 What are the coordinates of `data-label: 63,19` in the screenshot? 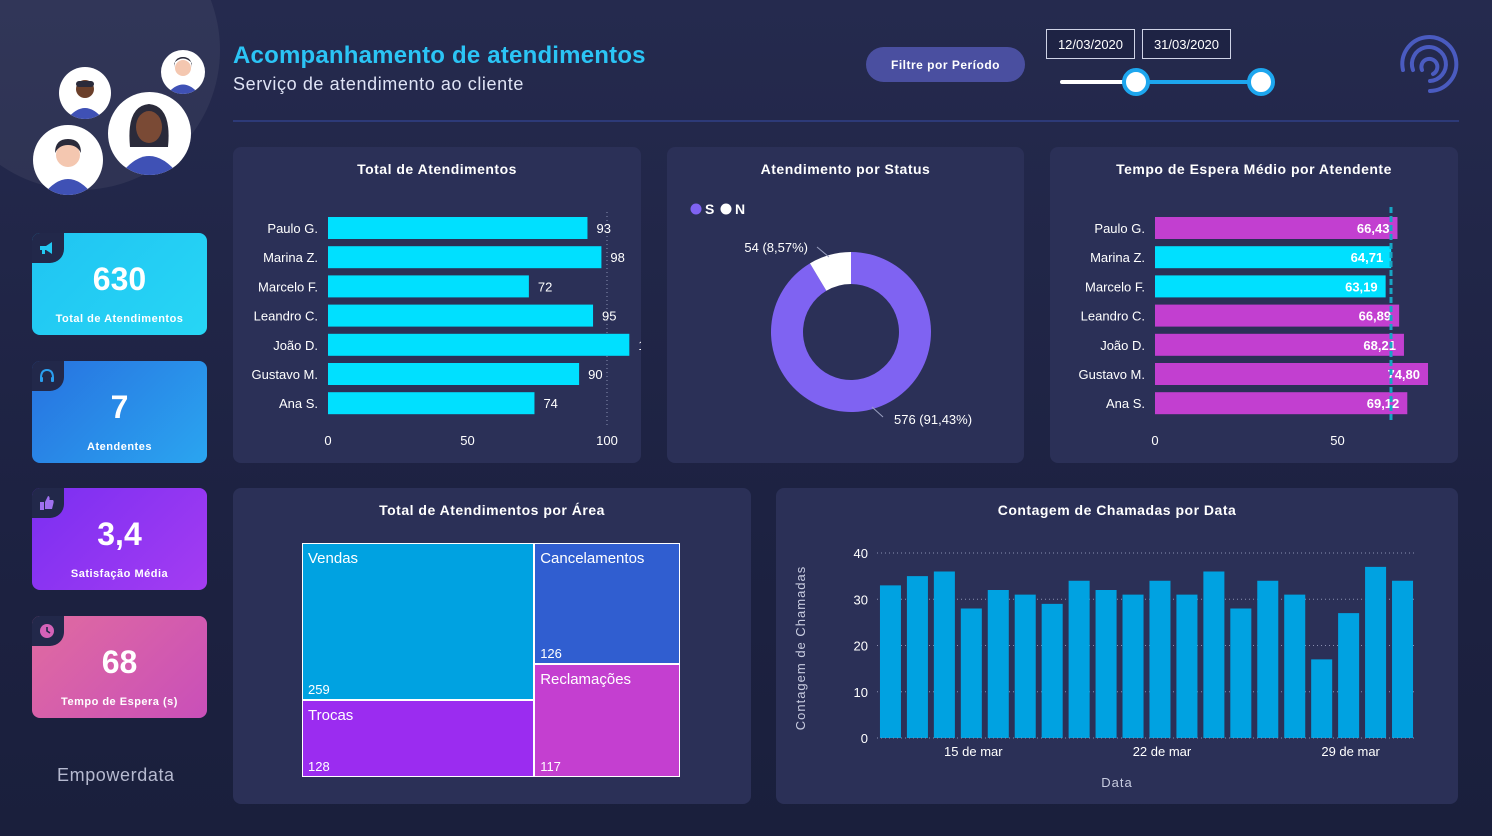 It's located at (1361, 286).